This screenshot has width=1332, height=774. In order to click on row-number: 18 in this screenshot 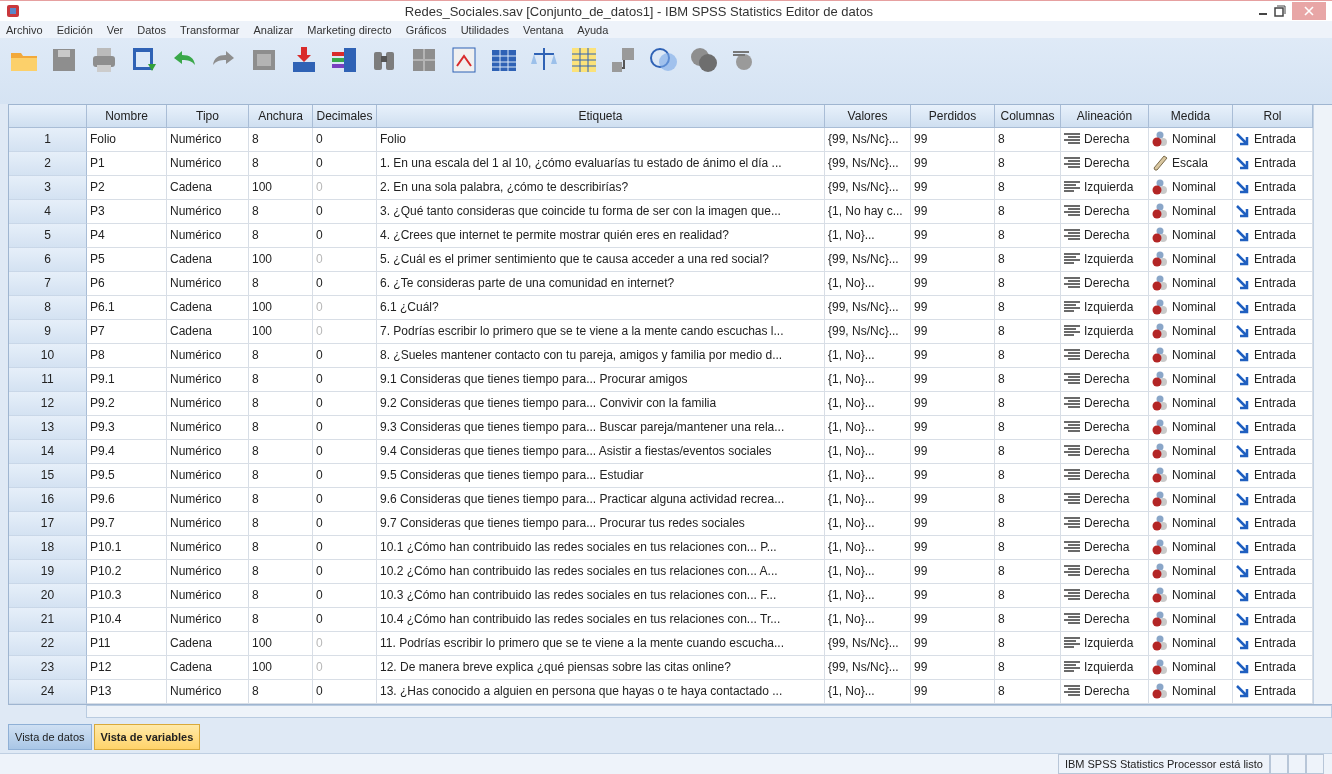, I will do `click(48, 547)`.